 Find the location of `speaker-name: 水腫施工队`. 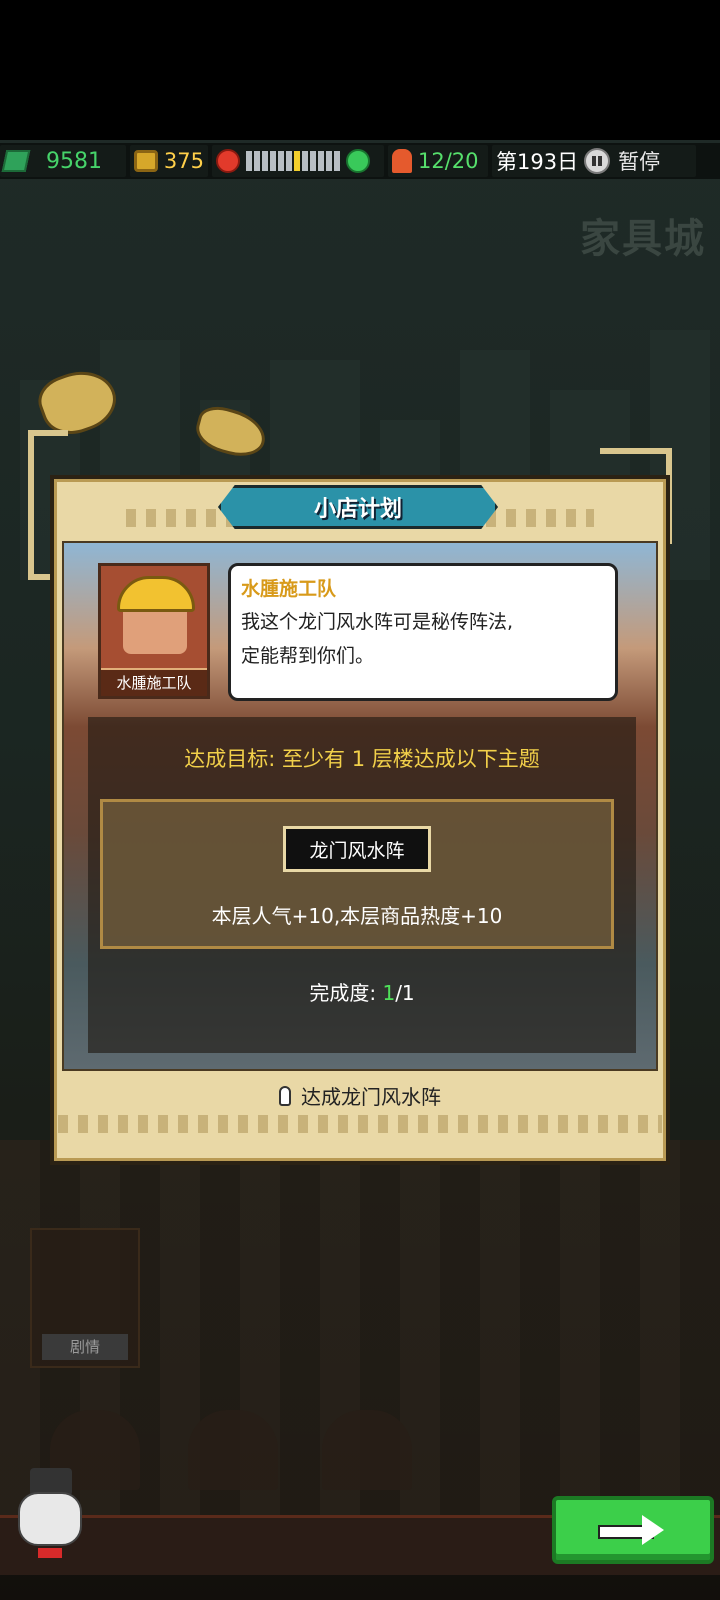

speaker-name: 水腫施工队 is located at coordinates (289, 589).